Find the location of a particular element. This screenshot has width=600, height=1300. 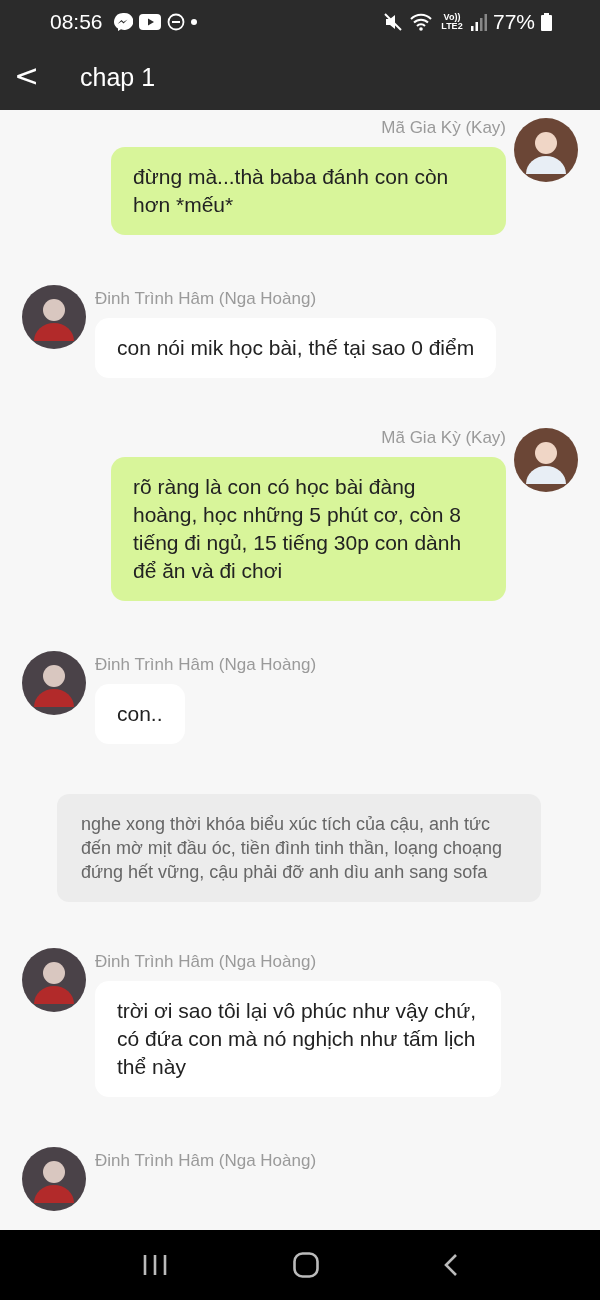

dot-icon is located at coordinates (193, 22).